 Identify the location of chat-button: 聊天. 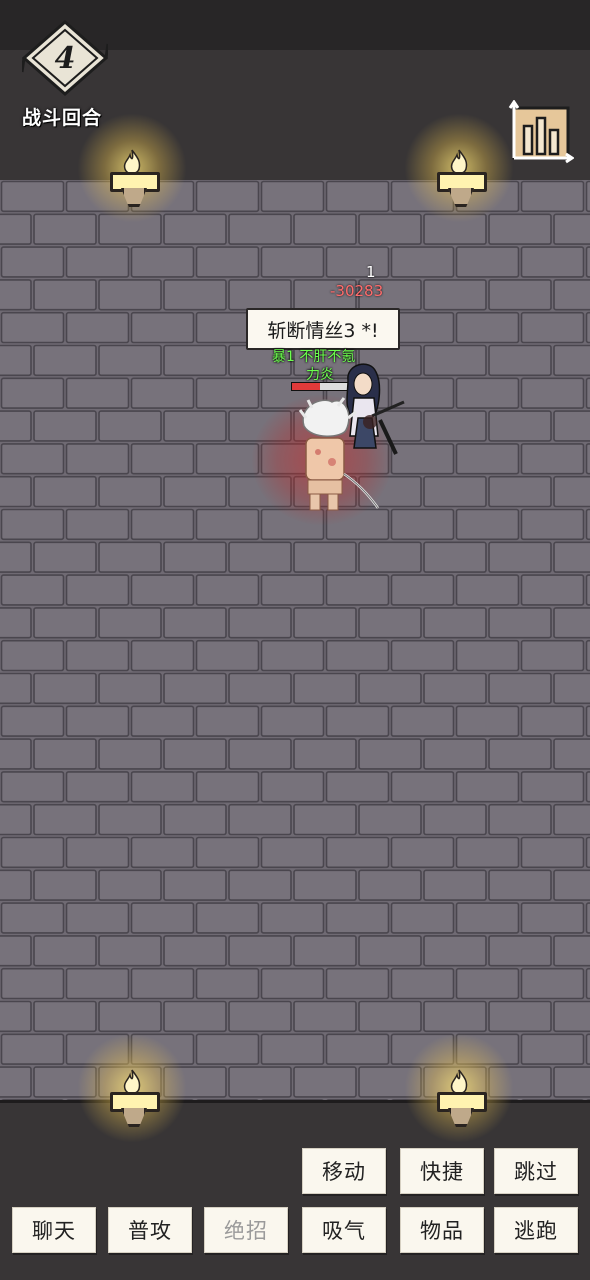
(54, 1230).